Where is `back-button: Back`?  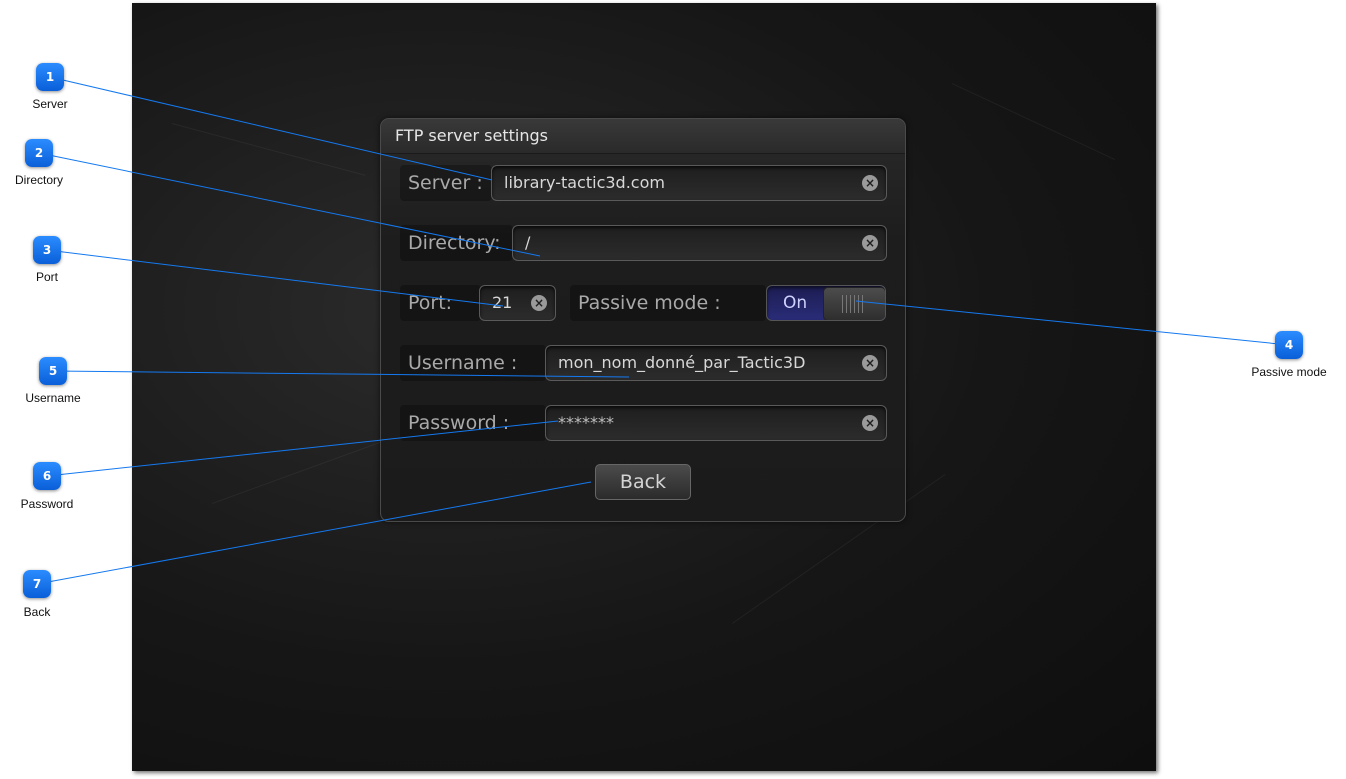
back-button: Back is located at coordinates (643, 482).